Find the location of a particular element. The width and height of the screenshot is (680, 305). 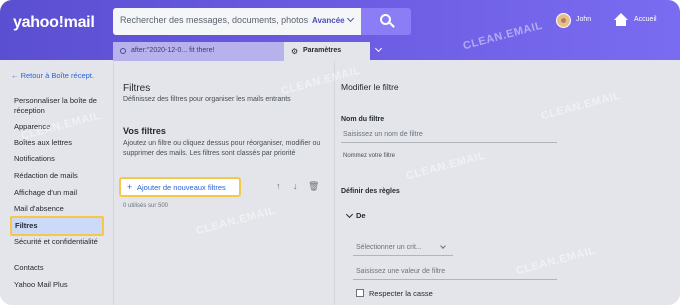

gear-icon: ⚙ is located at coordinates (295, 51).